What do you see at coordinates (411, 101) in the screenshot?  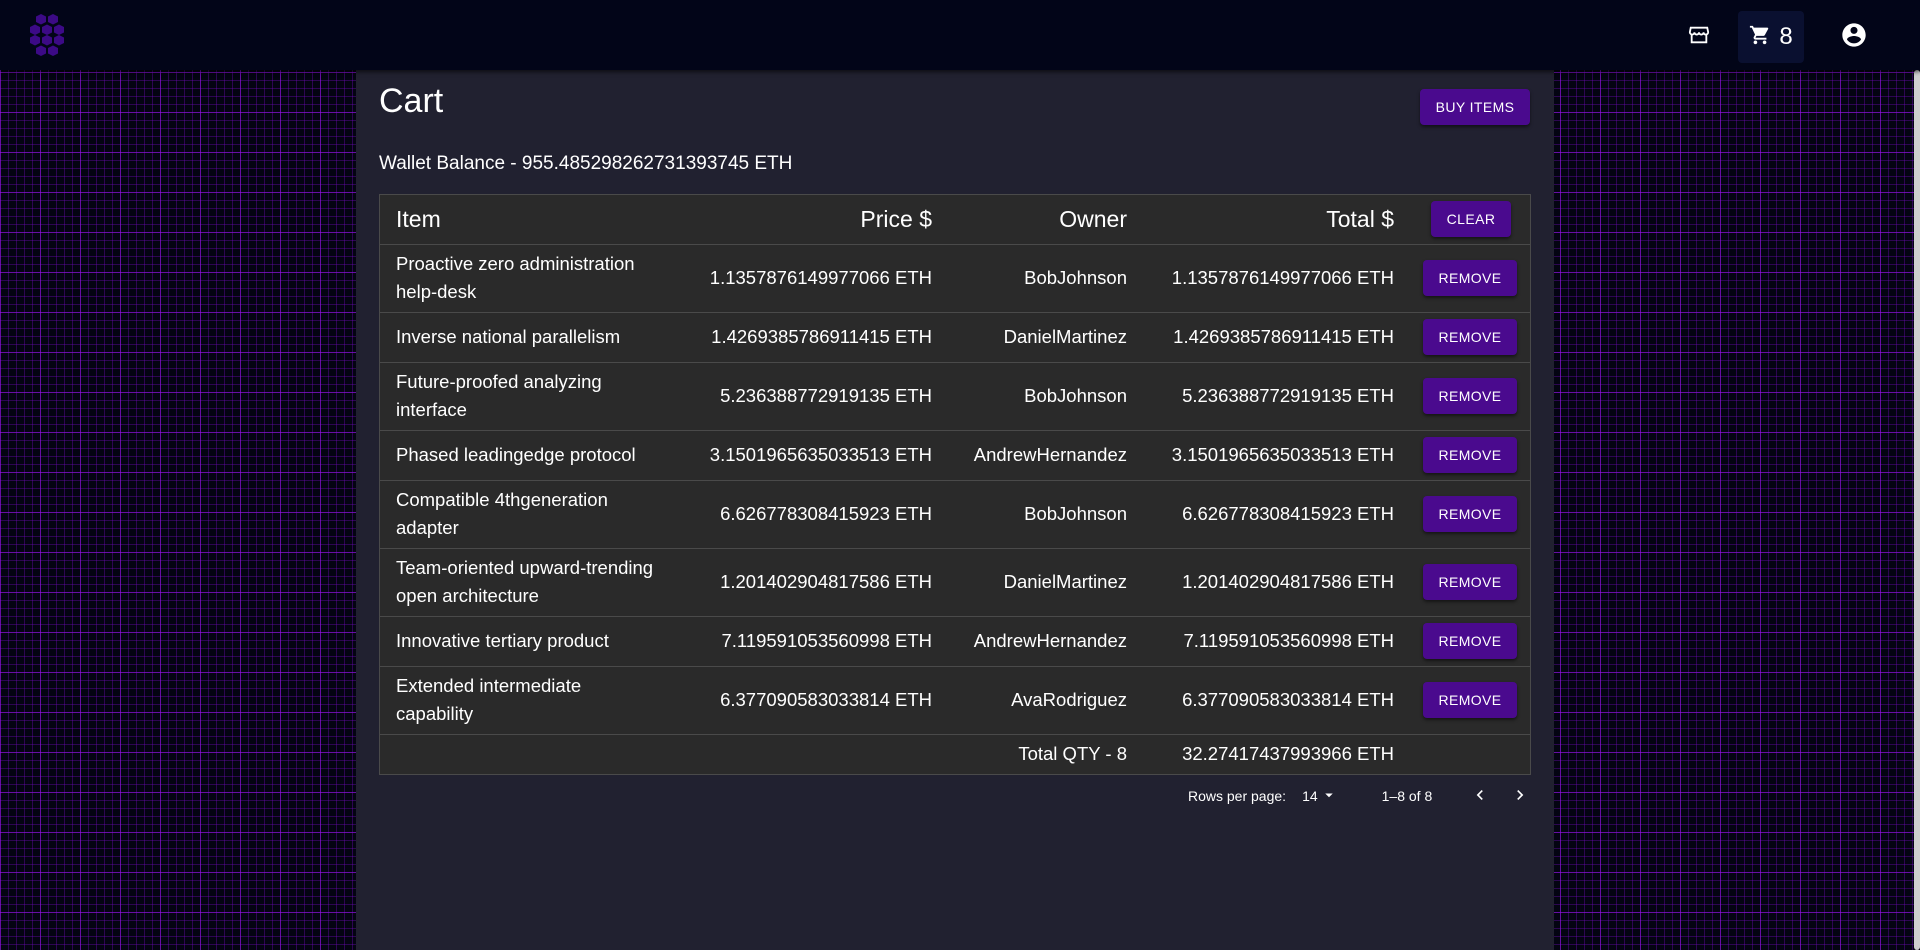 I see `page-title: Cart` at bounding box center [411, 101].